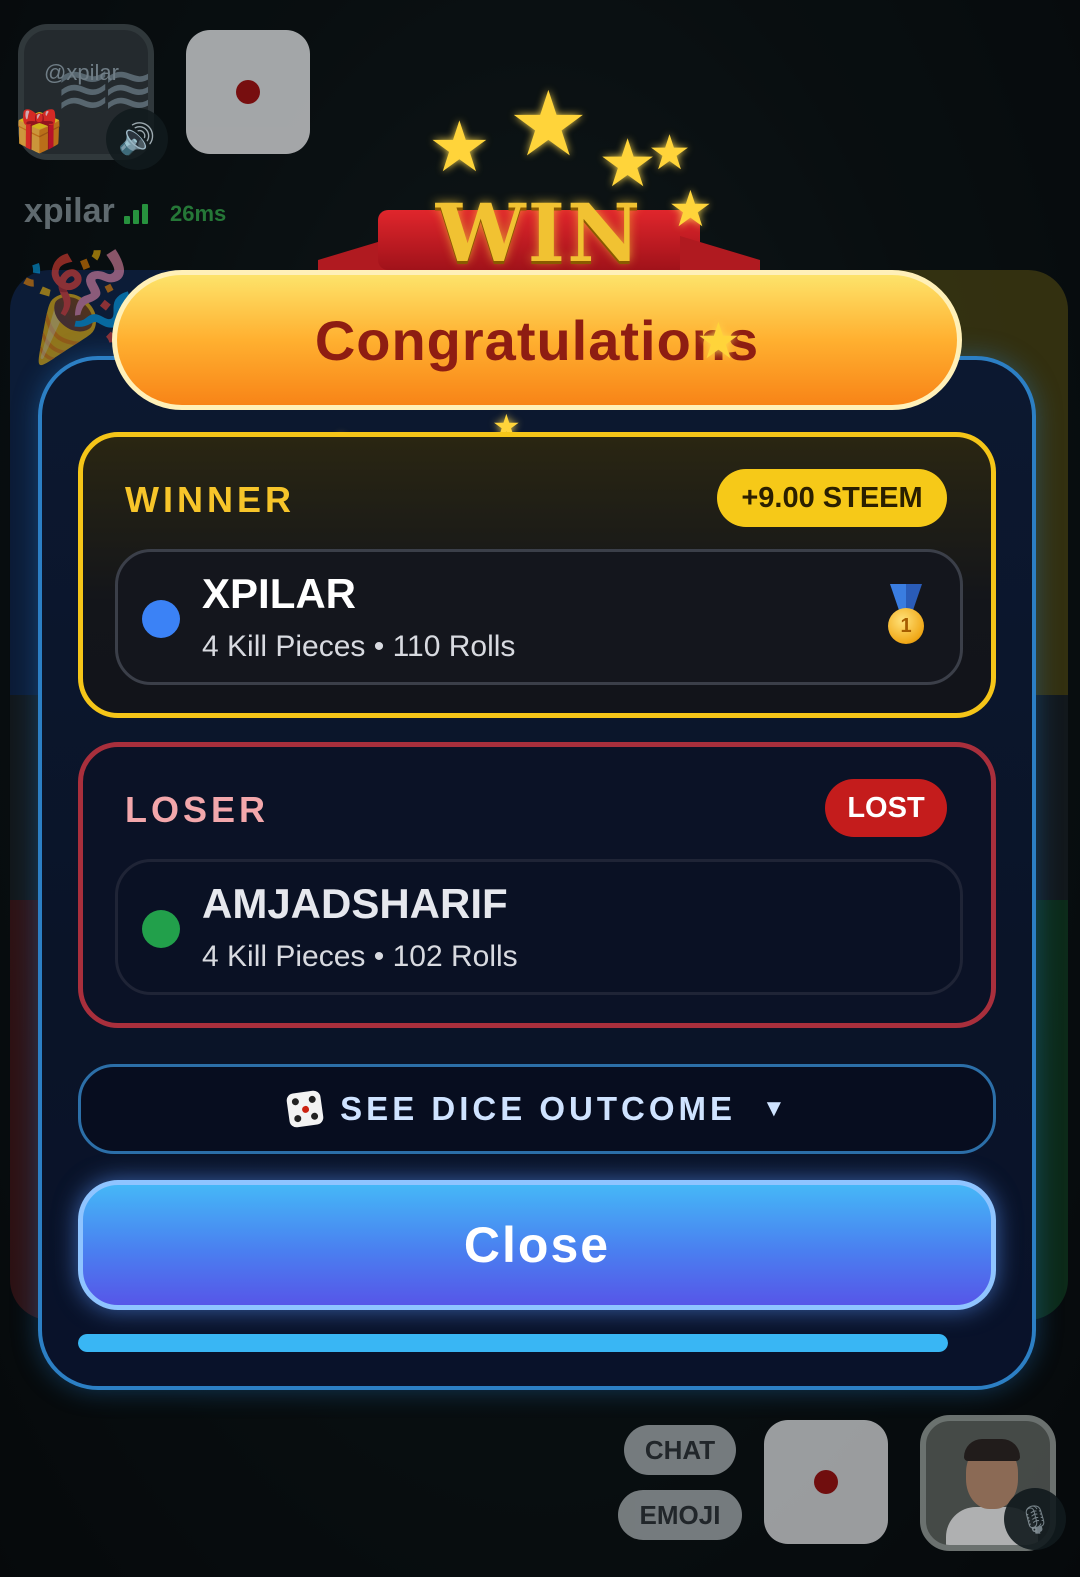  I want to click on microphone-icon: 🎙, so click(1035, 1519).